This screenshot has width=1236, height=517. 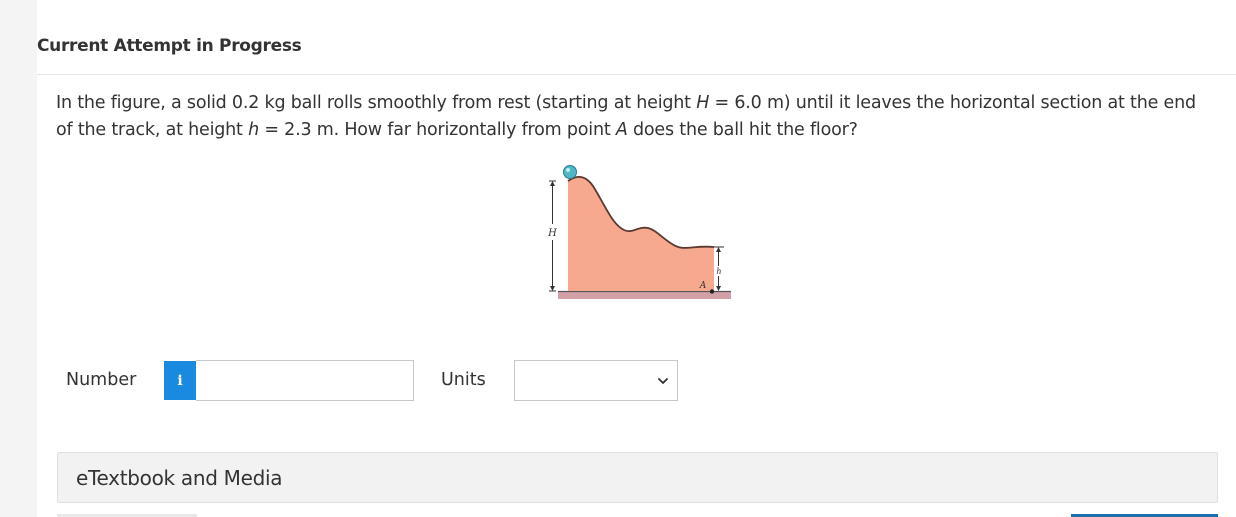 What do you see at coordinates (169, 46) in the screenshot?
I see `attempt-header: Current Attempt in Progress` at bounding box center [169, 46].